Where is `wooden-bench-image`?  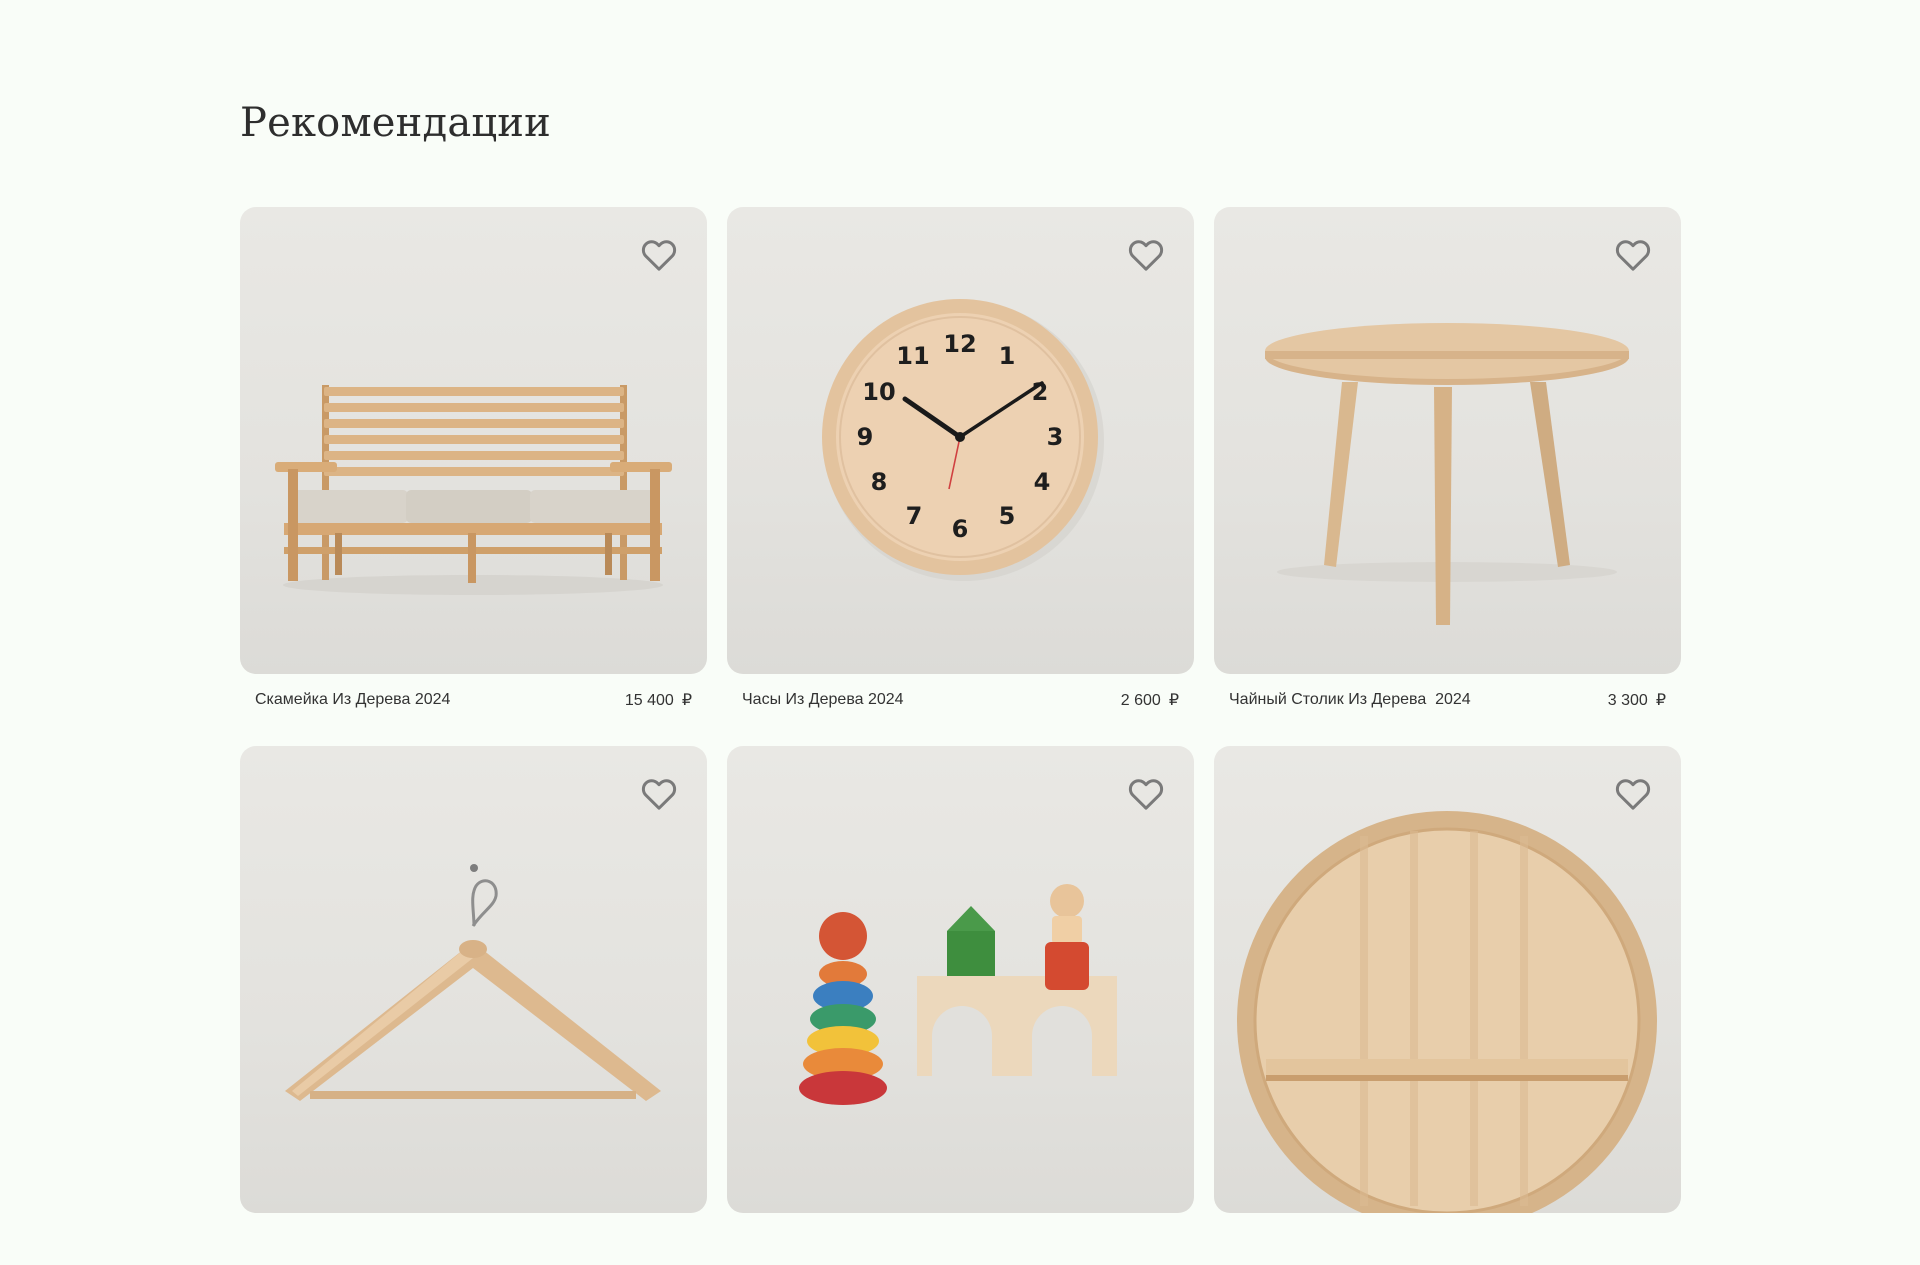
wooden-bench-image is located at coordinates (473, 490).